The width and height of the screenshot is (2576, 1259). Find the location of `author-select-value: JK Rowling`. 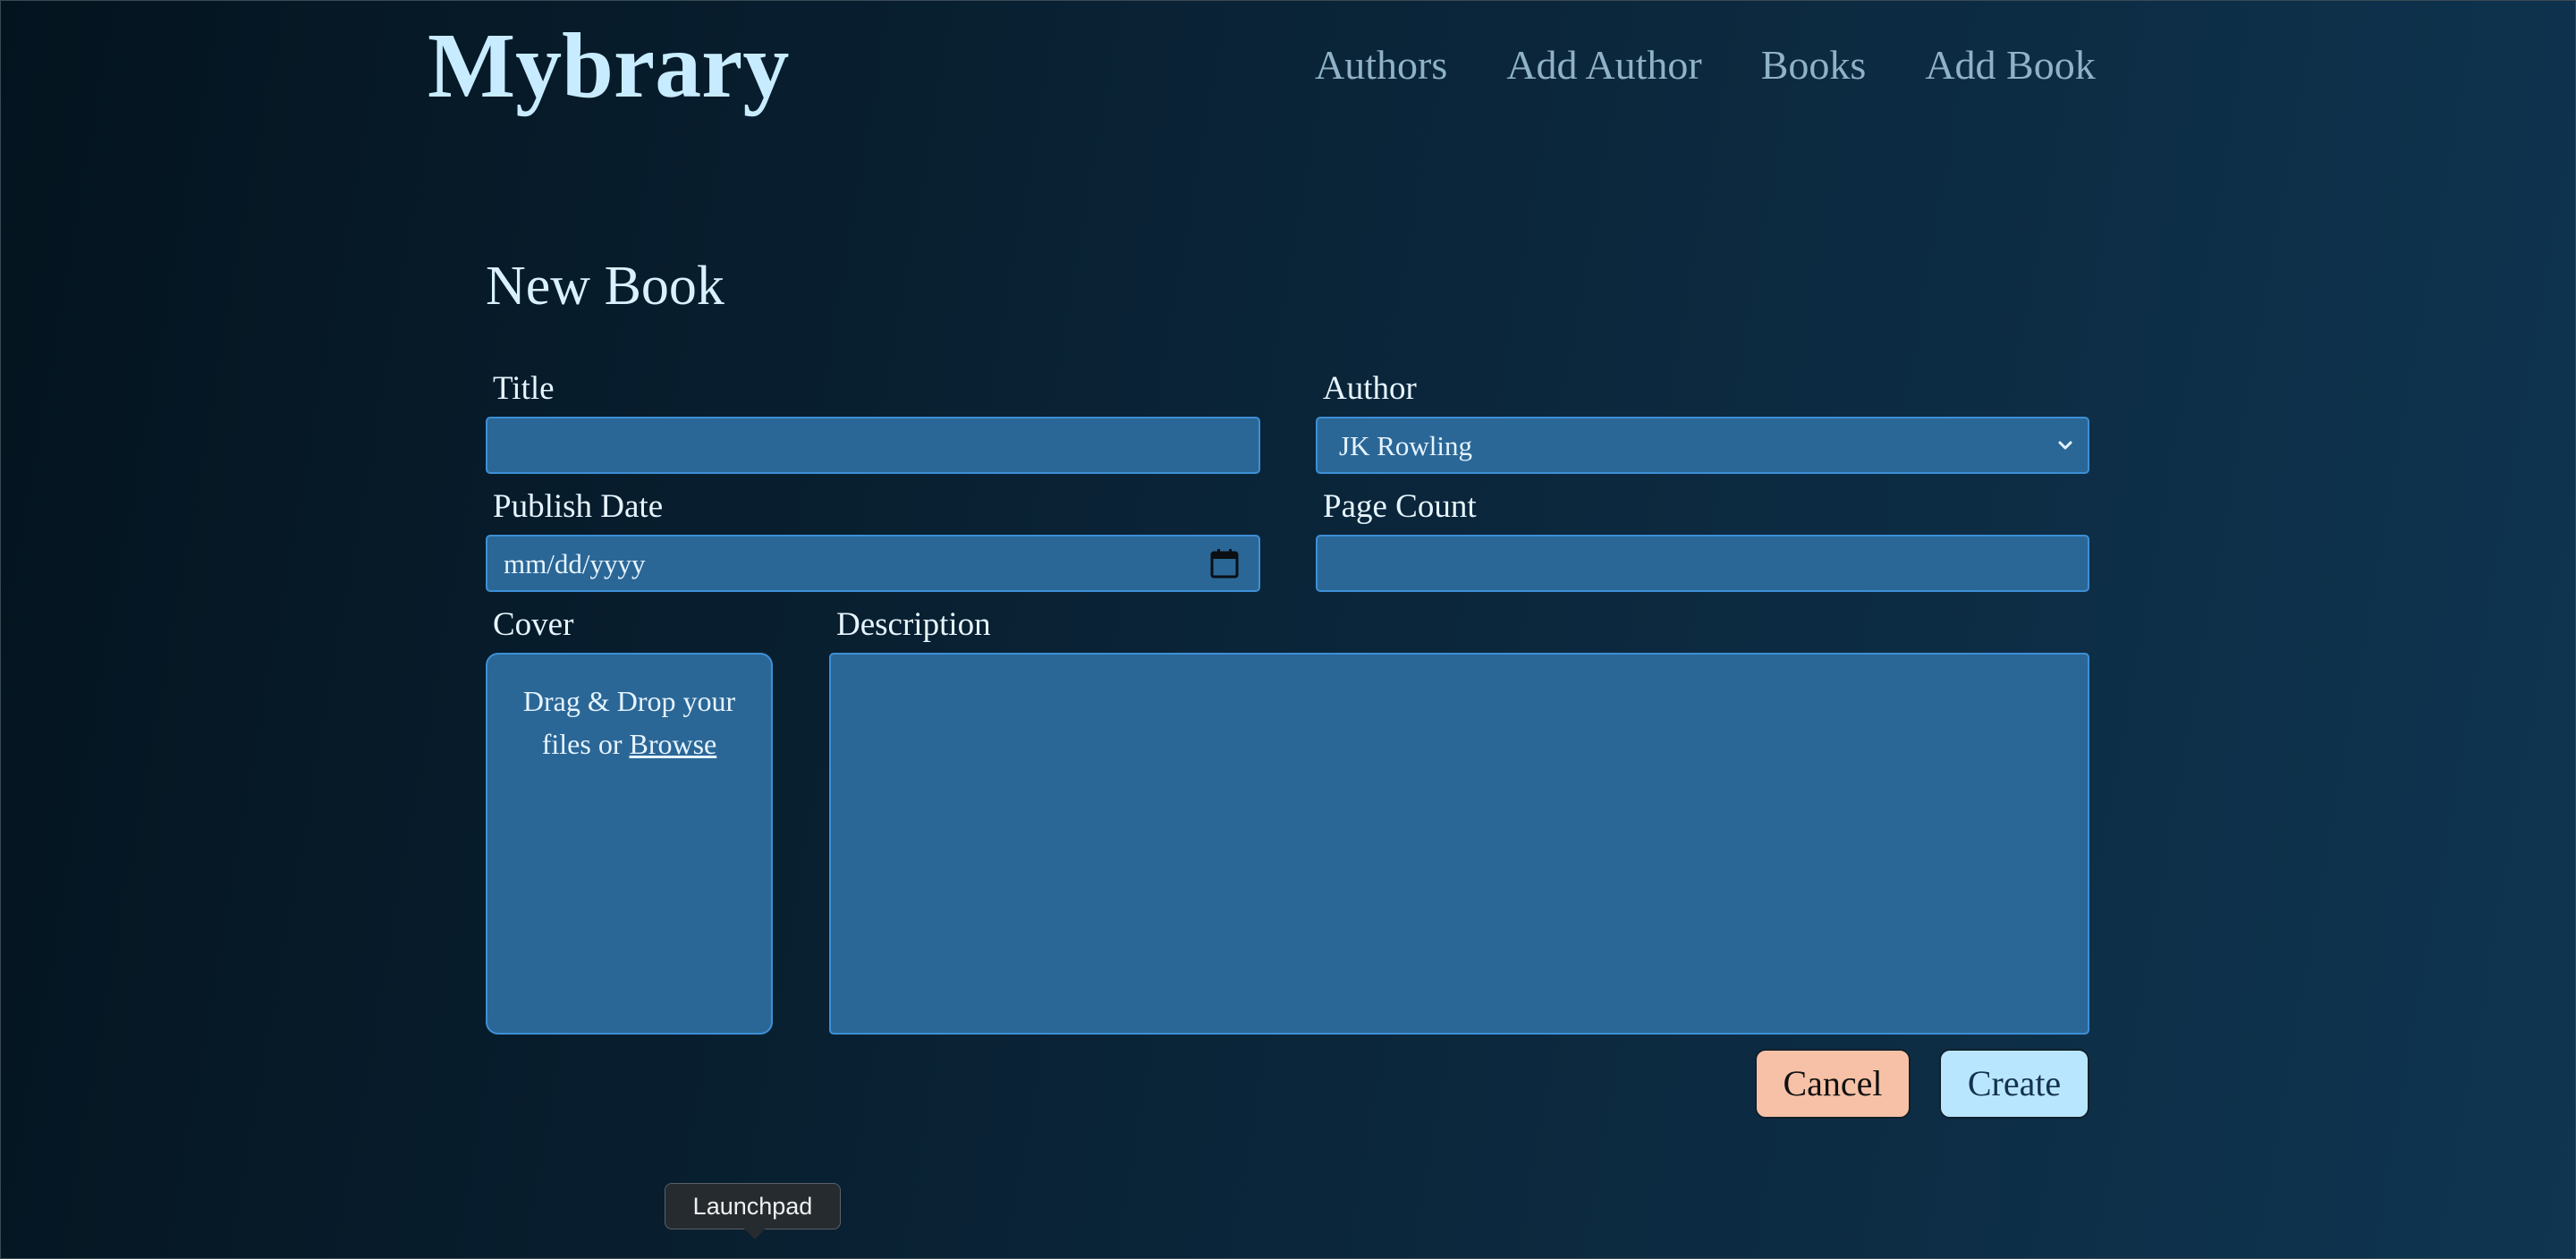

author-select-value: JK Rowling is located at coordinates (1405, 445).